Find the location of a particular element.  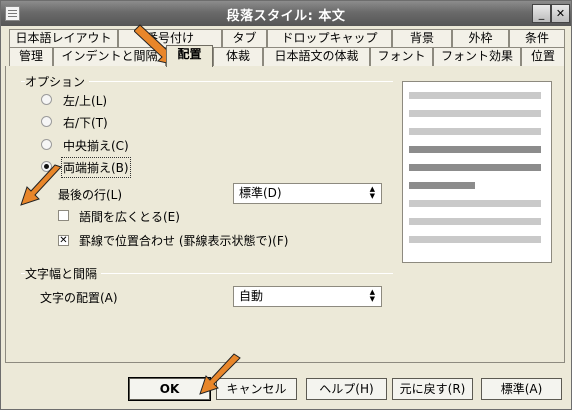

tab-drop-caps: ドロップキャップ is located at coordinates (329, 38).